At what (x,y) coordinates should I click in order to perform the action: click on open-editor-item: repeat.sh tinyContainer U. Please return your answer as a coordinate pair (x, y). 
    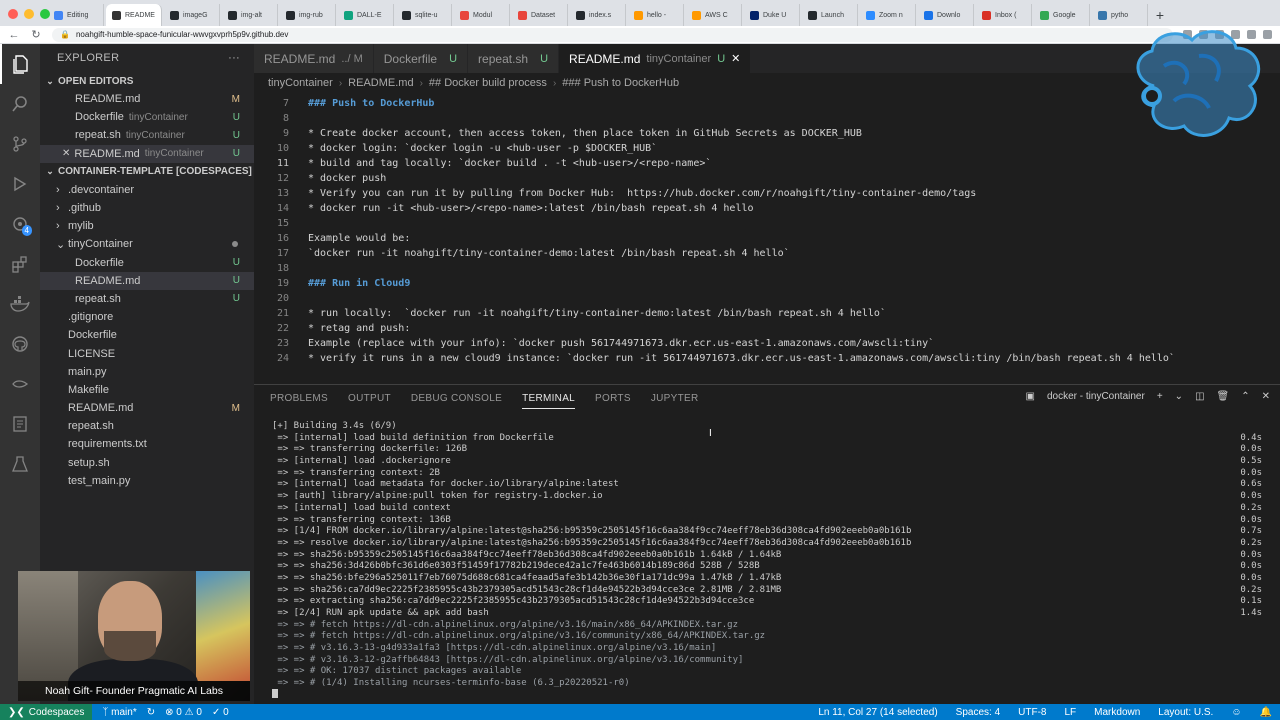
    Looking at the image, I should click on (147, 135).